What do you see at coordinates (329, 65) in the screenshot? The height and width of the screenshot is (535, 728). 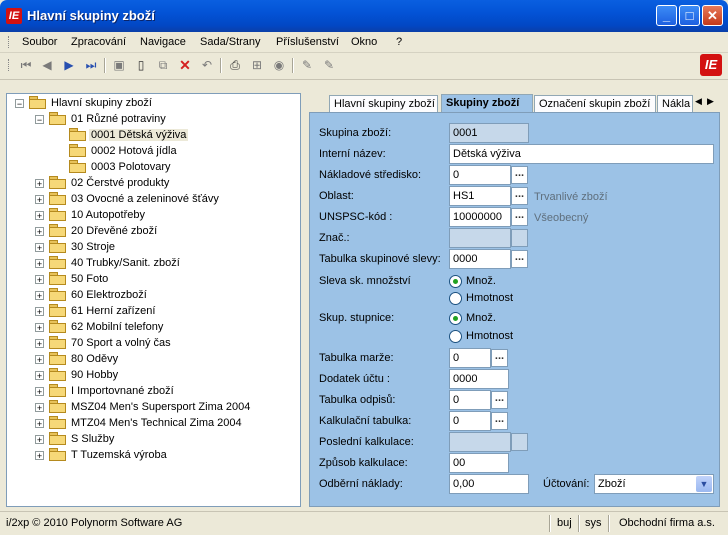 I see `edit-all-icon: ✎` at bounding box center [329, 65].